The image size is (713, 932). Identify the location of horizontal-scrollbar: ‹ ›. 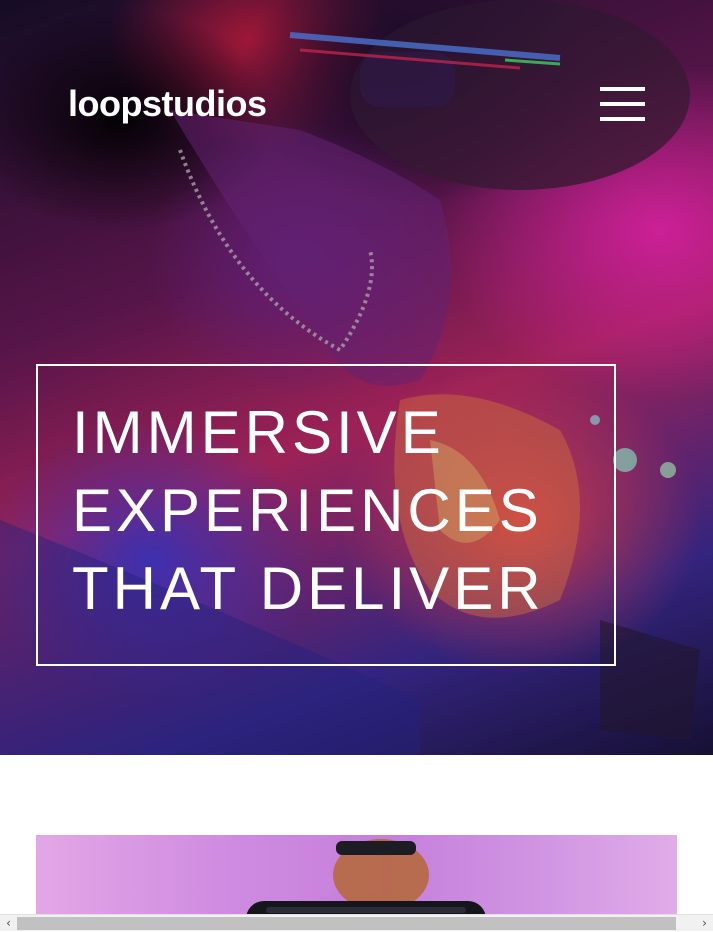
(356, 922).